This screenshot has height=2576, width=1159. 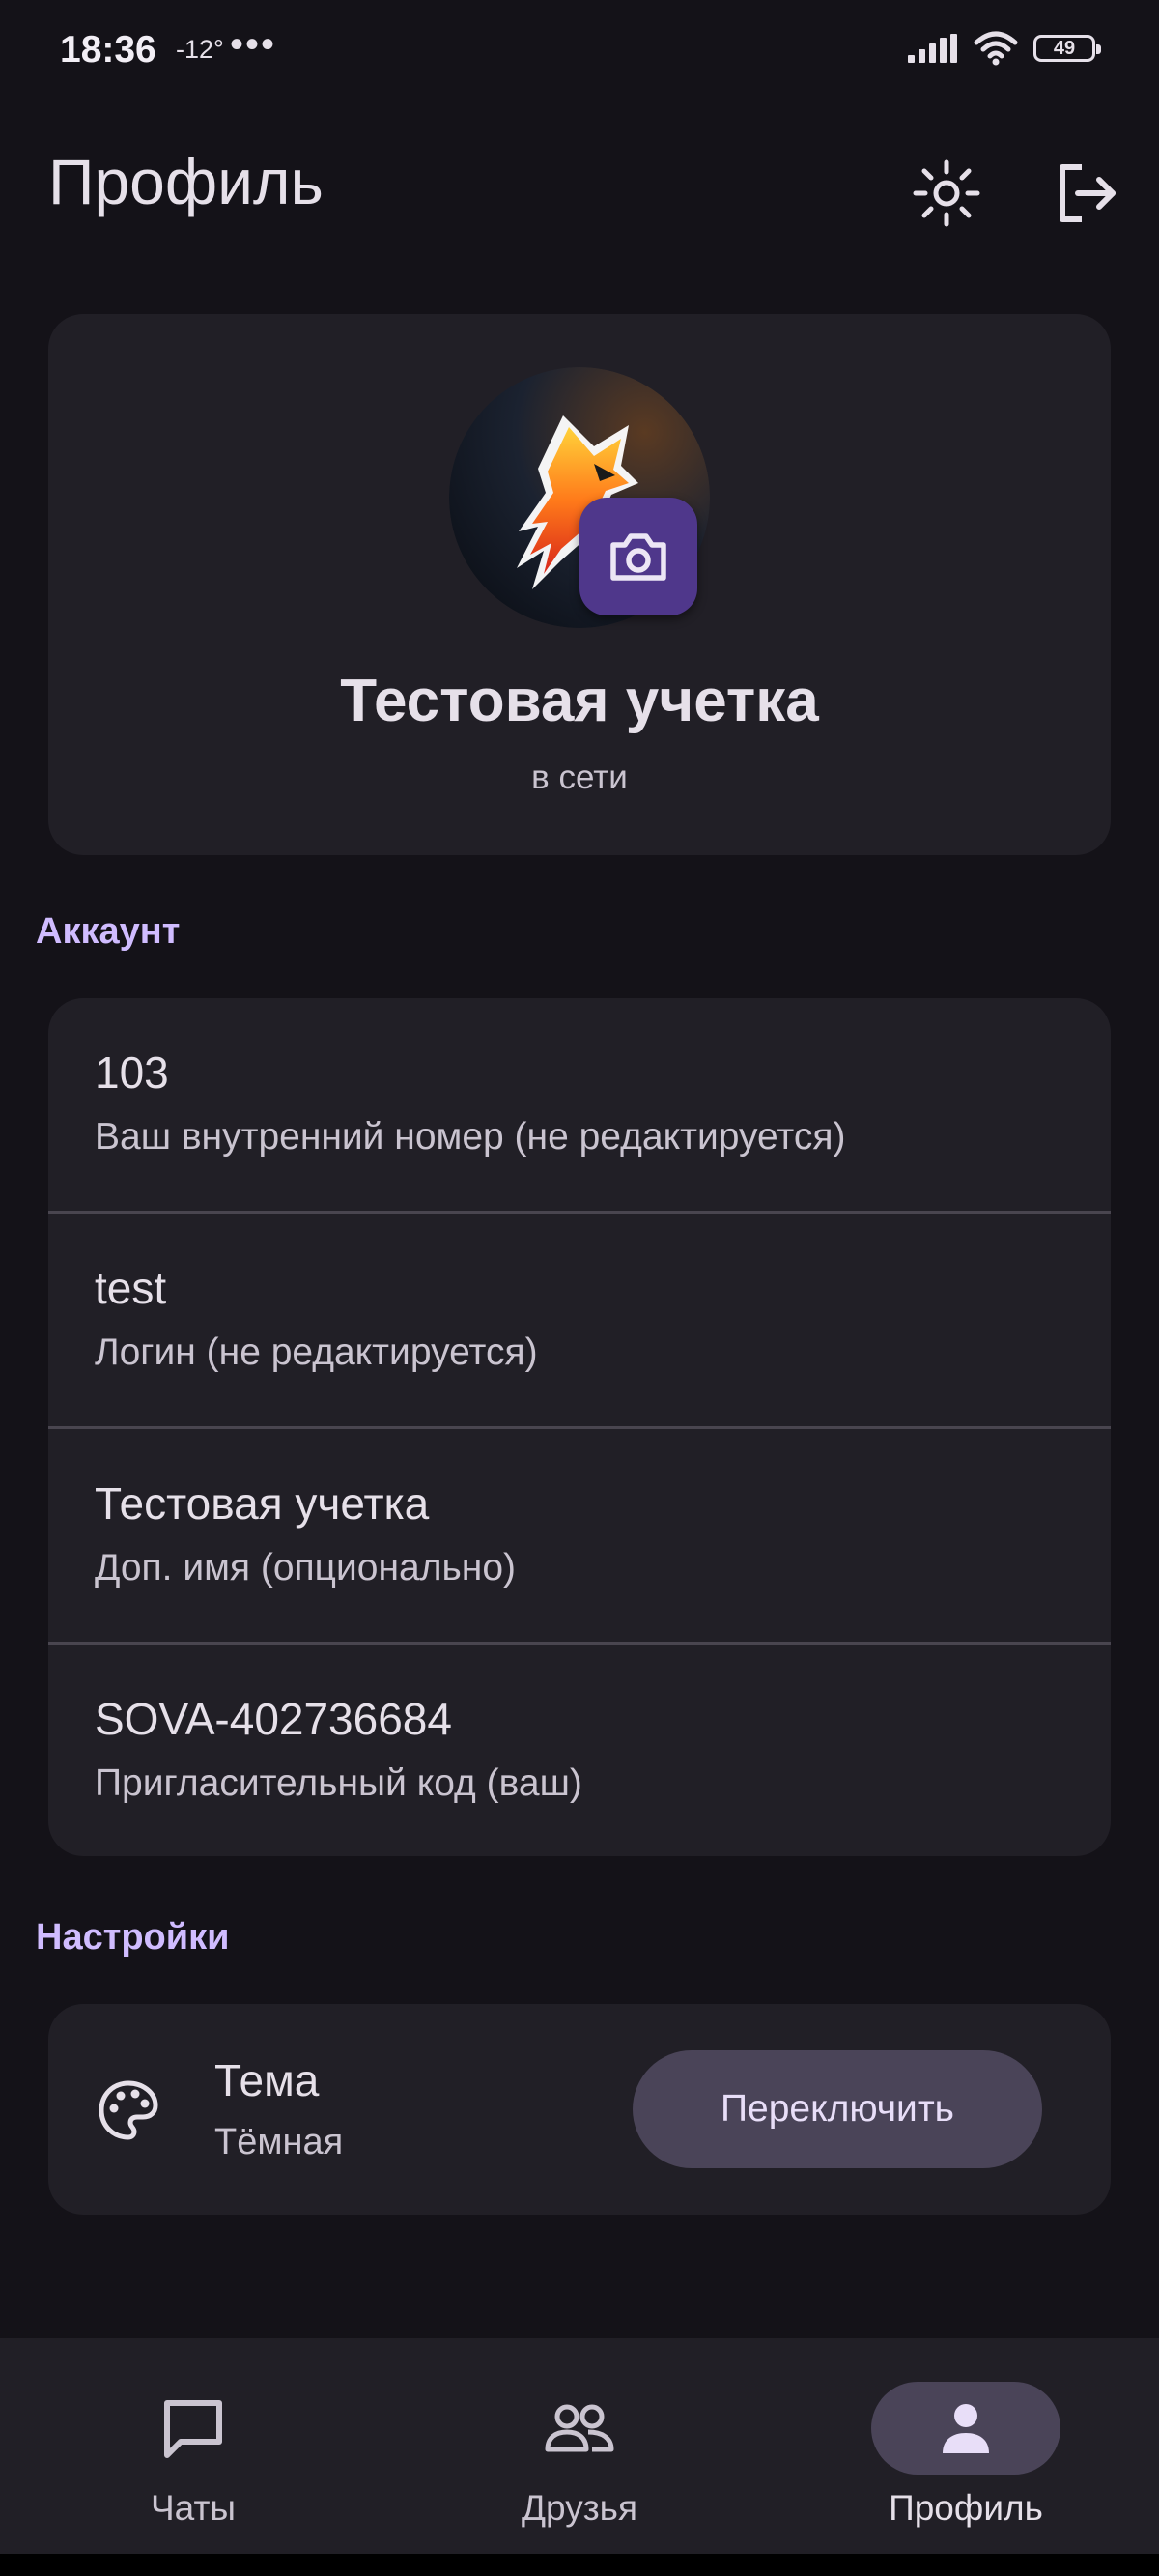 What do you see at coordinates (579, 2110) in the screenshot?
I see `settings-card: Тема Тёмная Переключить` at bounding box center [579, 2110].